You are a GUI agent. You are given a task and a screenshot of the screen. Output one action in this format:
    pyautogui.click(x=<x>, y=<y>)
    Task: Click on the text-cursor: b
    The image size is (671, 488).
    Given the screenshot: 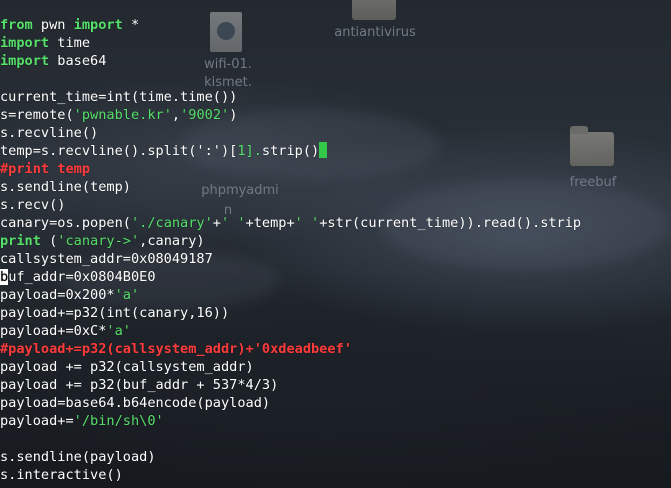 What is the action you would take?
    pyautogui.click(x=4, y=277)
    